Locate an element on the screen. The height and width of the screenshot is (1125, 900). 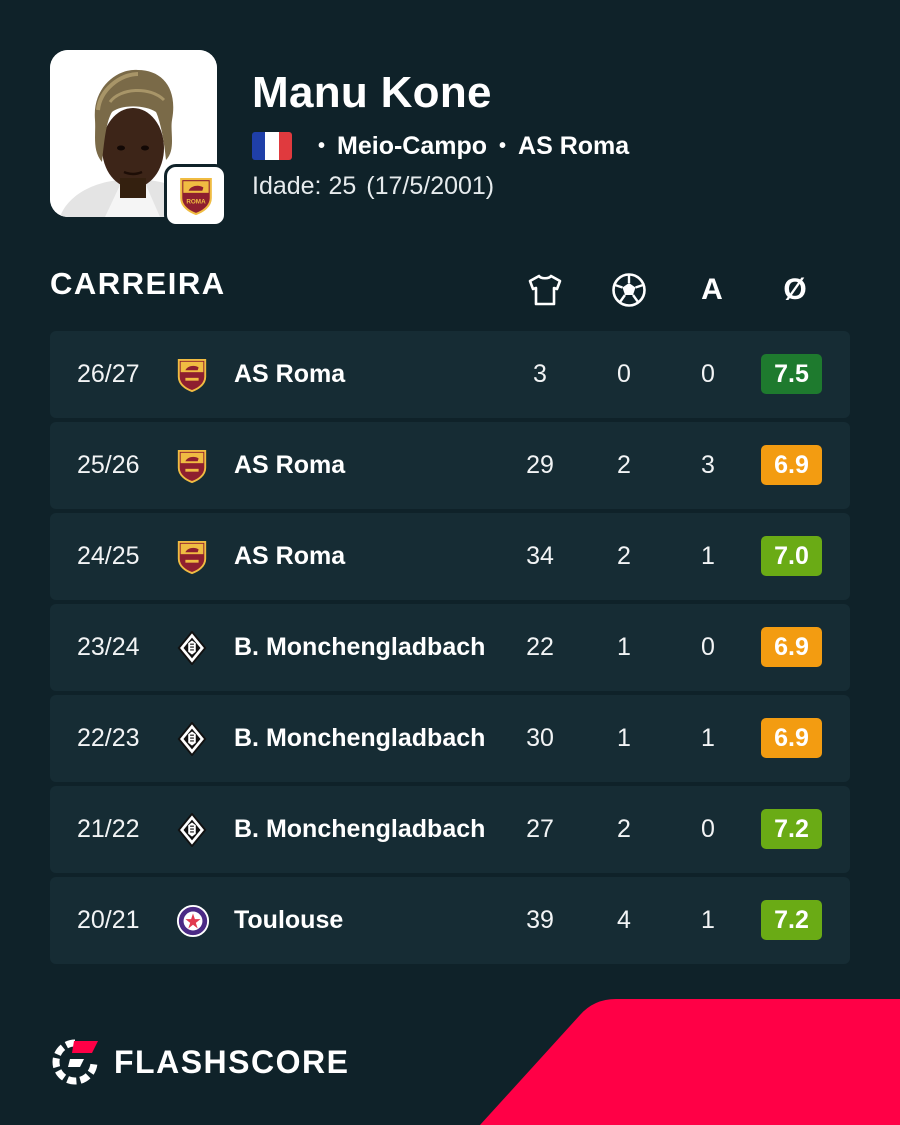
section-title: CARREIRA is located at coordinates (138, 283).